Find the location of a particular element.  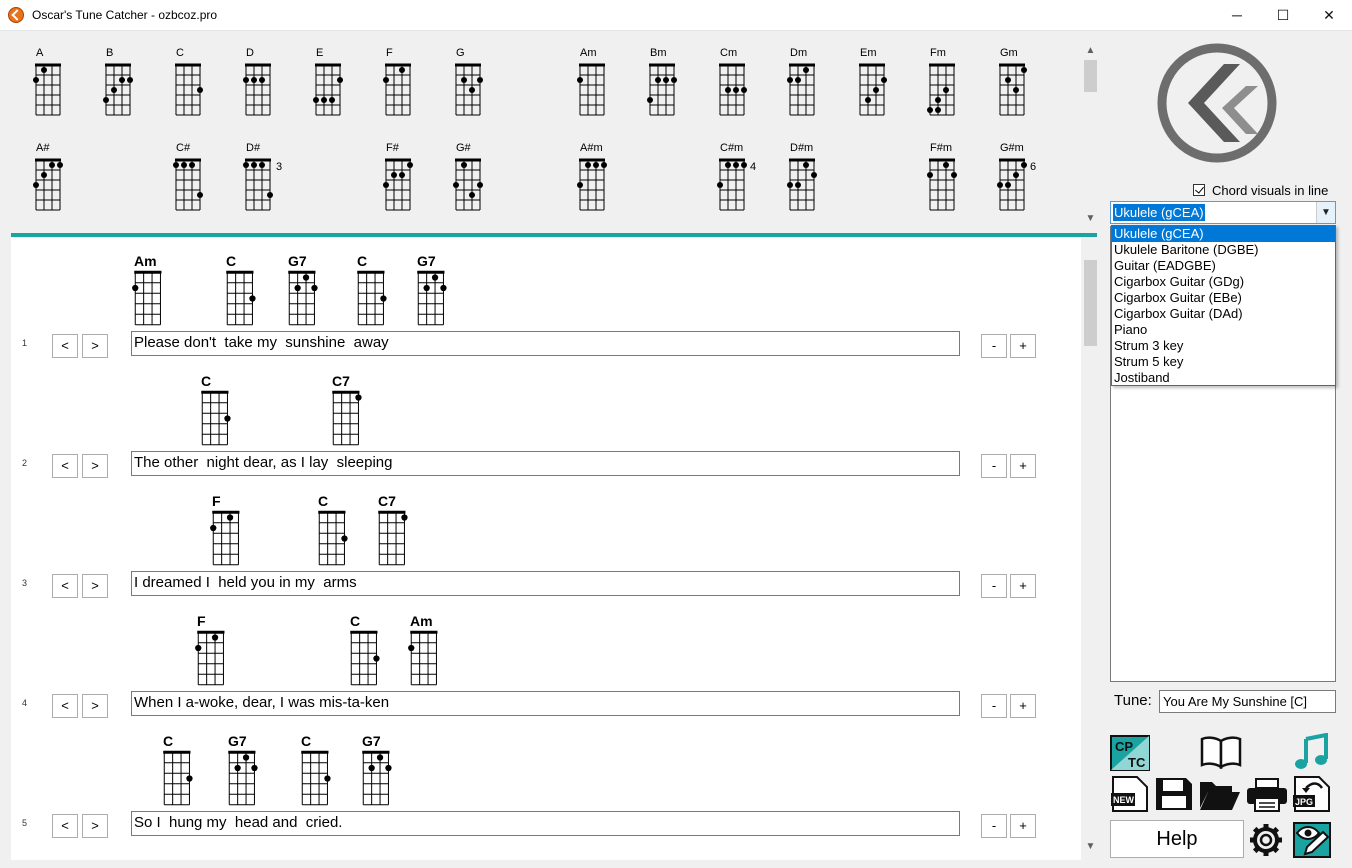

view-edit-icon is located at coordinates (1312, 840).